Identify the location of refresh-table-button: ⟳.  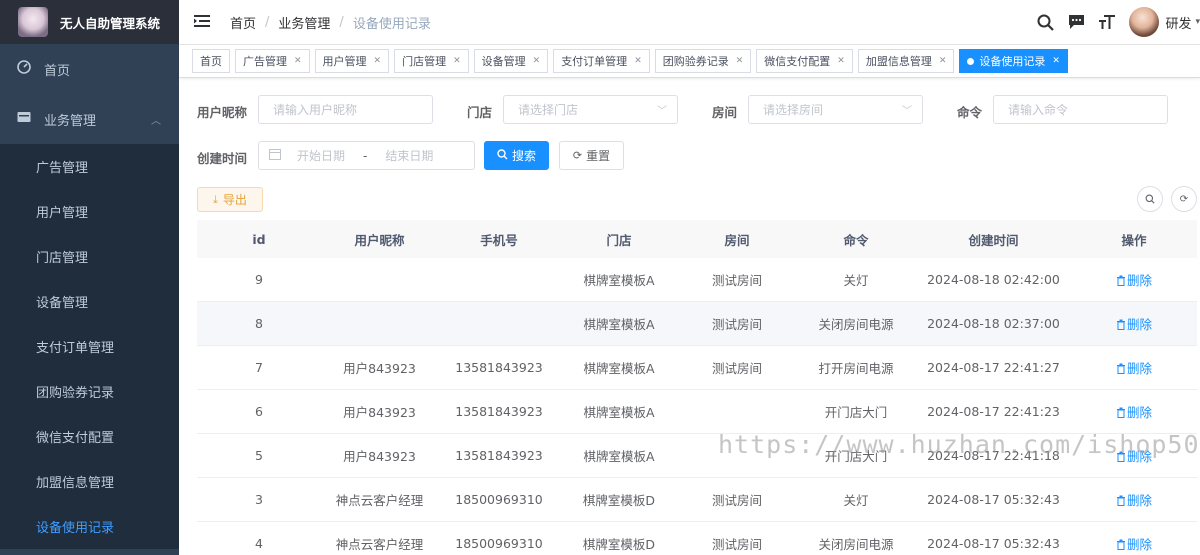
(1184, 199).